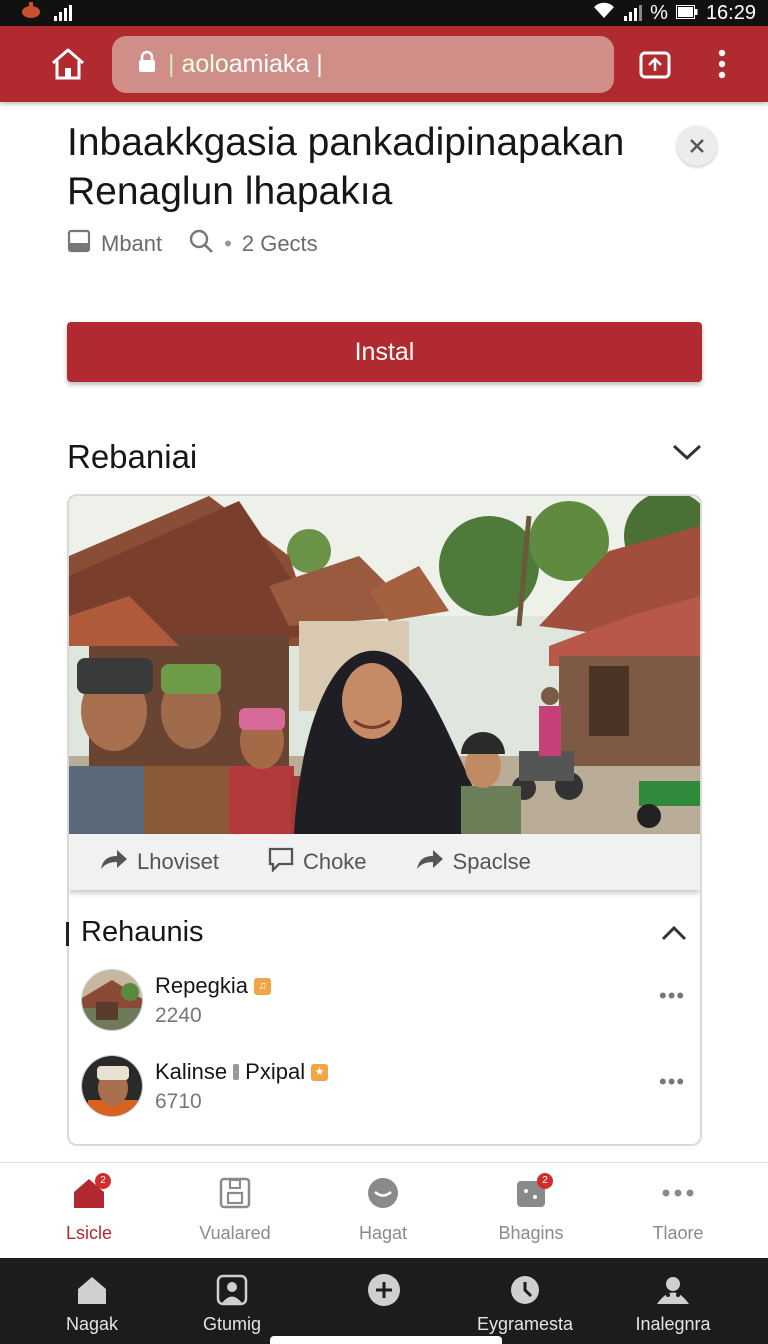 The width and height of the screenshot is (768, 1344). What do you see at coordinates (236, 1072) in the screenshot?
I see `separator-icon` at bounding box center [236, 1072].